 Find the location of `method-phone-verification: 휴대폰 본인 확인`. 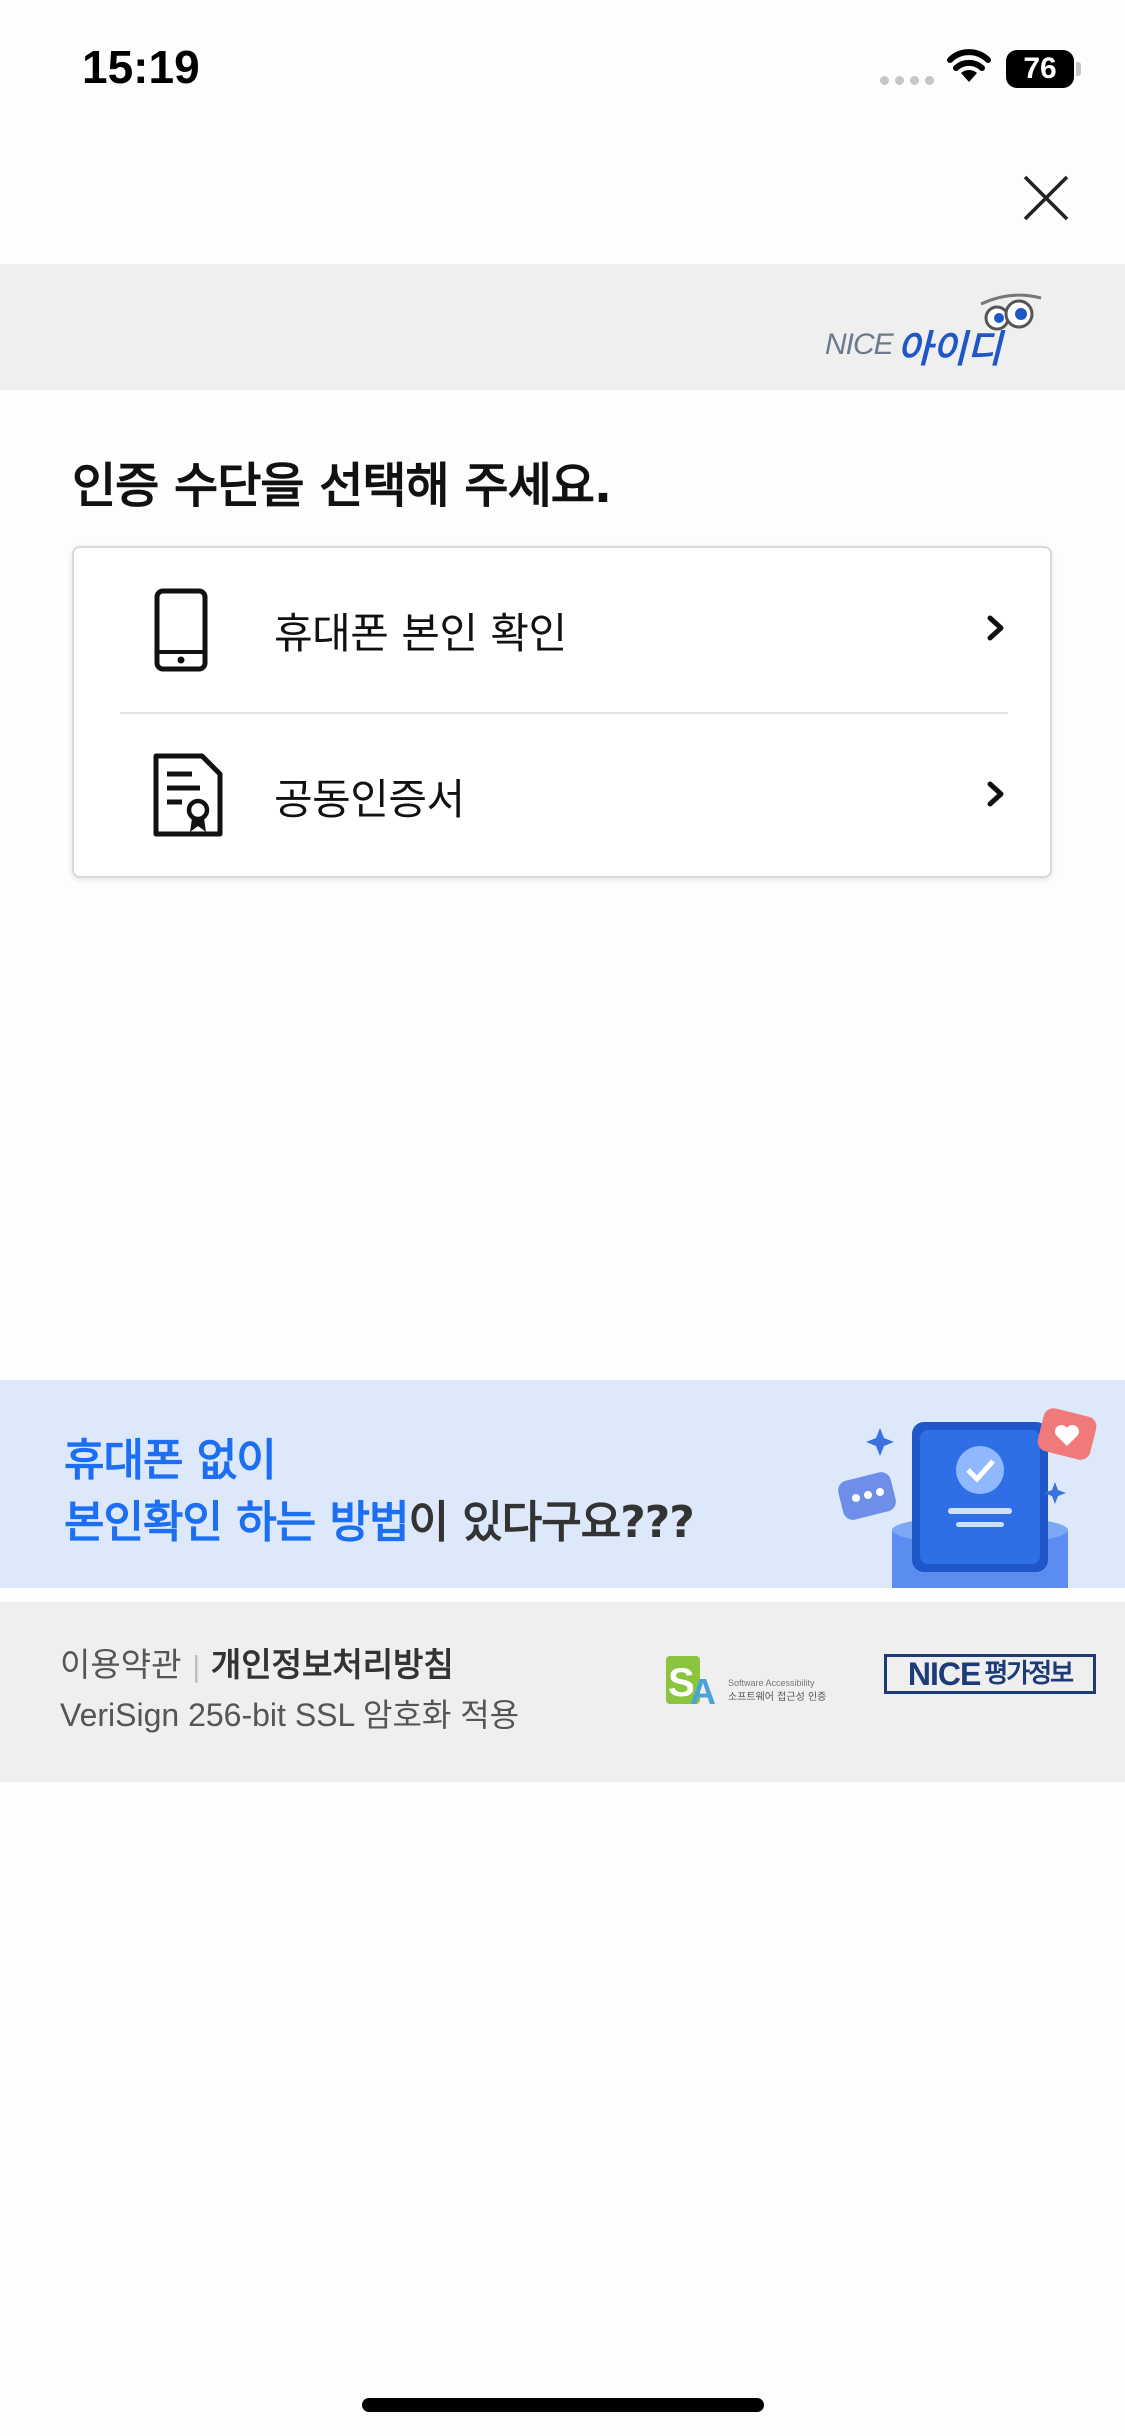

method-phone-verification: 휴대폰 본인 확인 is located at coordinates (562, 630).